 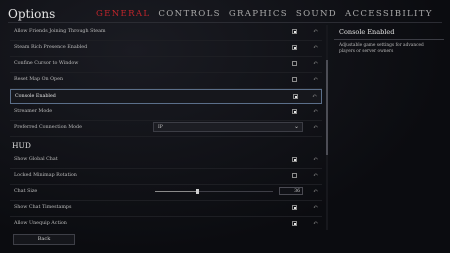 I want to click on connection-mode-dropdown: IP ⌄, so click(x=228, y=127).